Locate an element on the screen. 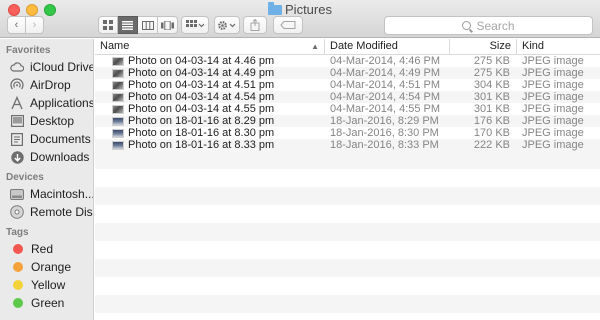 Image resolution: width=600 pixels, height=320 pixels. sidebar-item-applications: Applications is located at coordinates (46, 103).